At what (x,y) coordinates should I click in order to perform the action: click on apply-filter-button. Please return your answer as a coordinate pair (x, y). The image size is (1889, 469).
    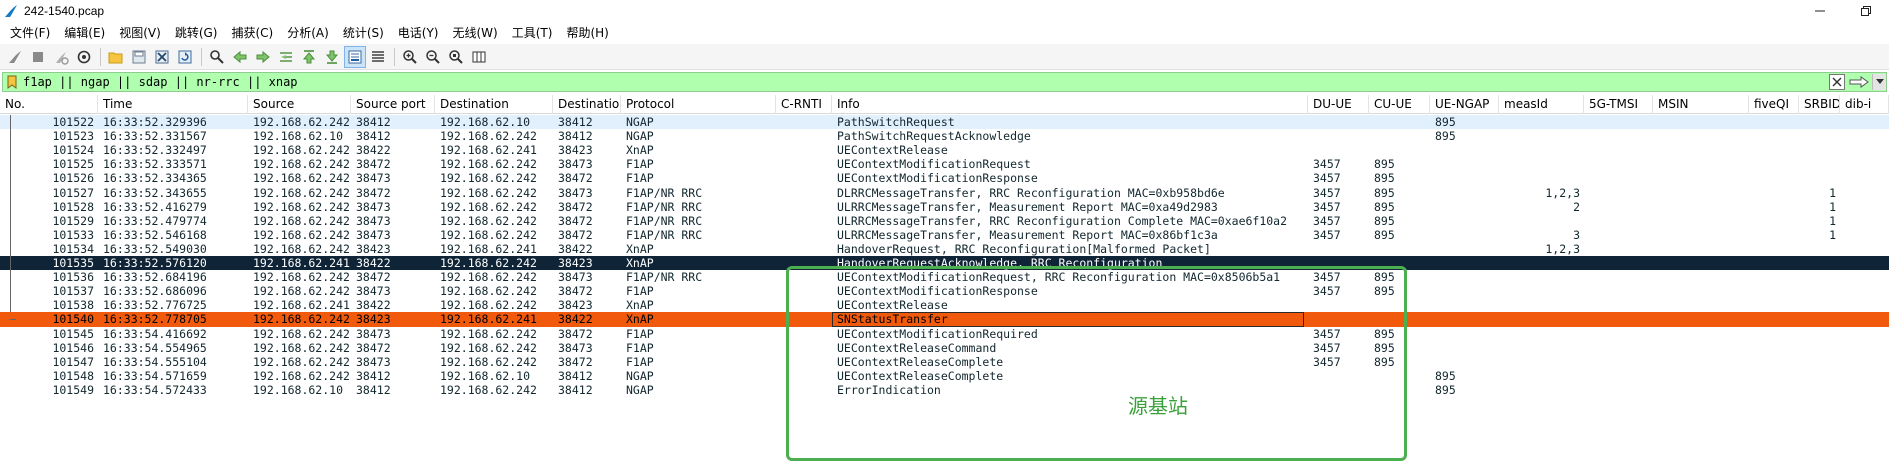
    Looking at the image, I should click on (1859, 82).